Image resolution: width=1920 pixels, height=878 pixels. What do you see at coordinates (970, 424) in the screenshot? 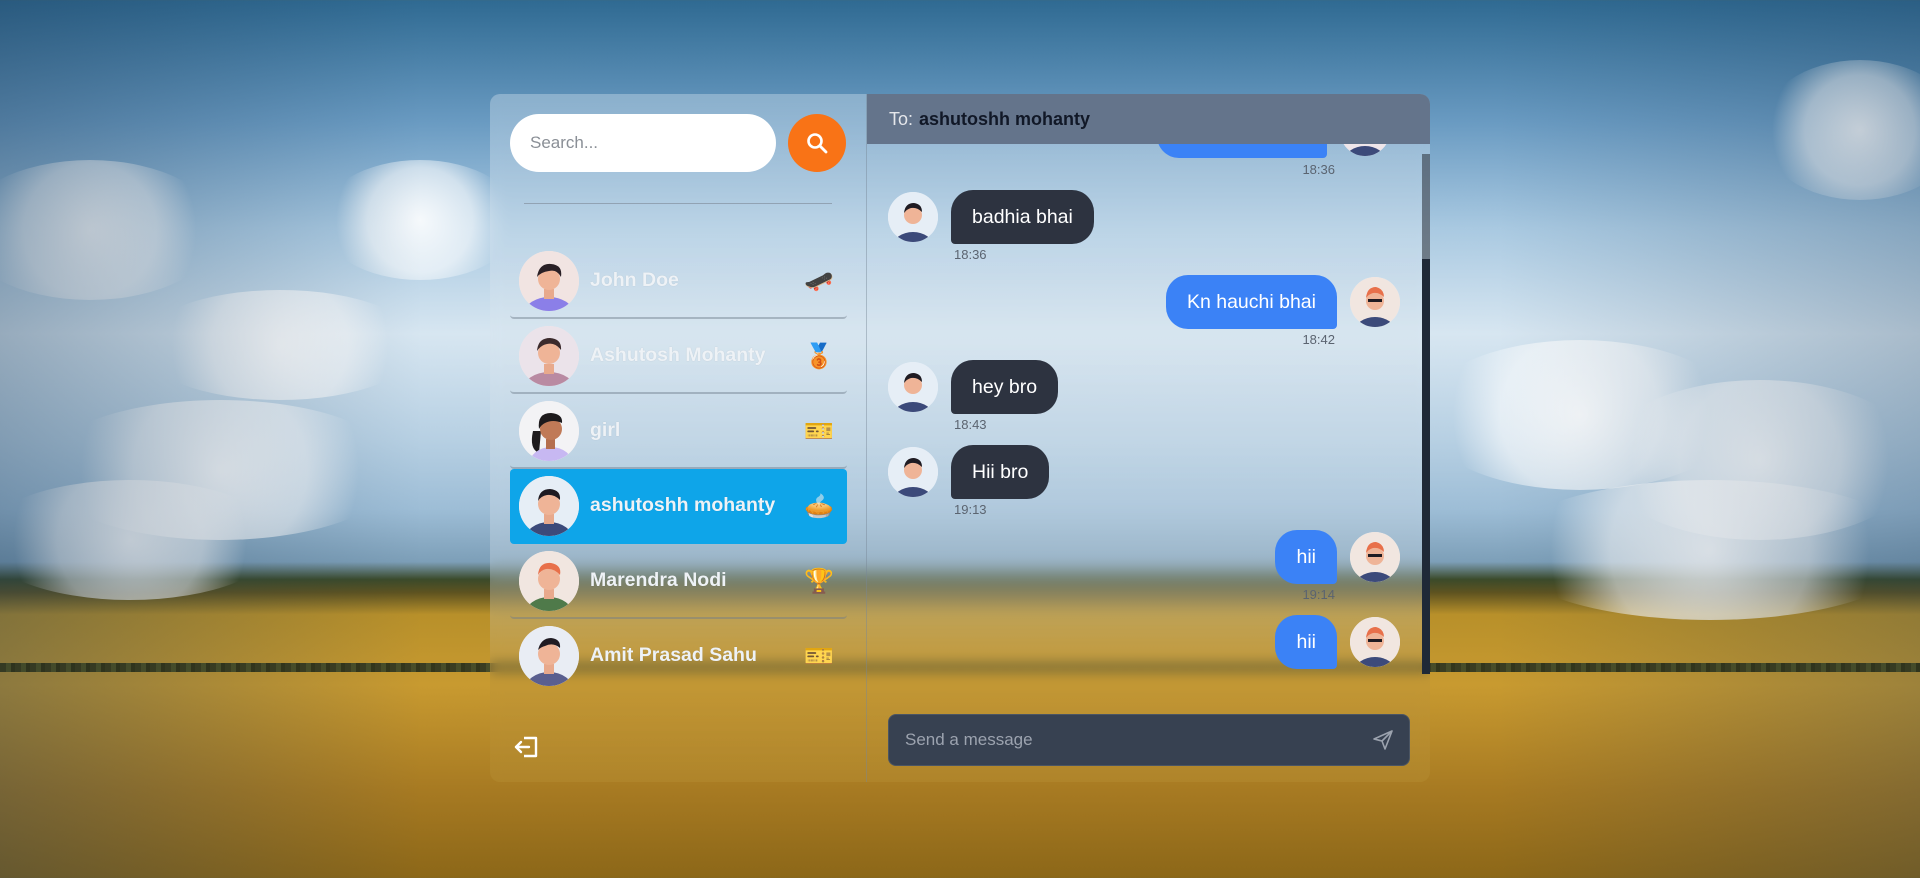
I see `message-time: 18:43` at bounding box center [970, 424].